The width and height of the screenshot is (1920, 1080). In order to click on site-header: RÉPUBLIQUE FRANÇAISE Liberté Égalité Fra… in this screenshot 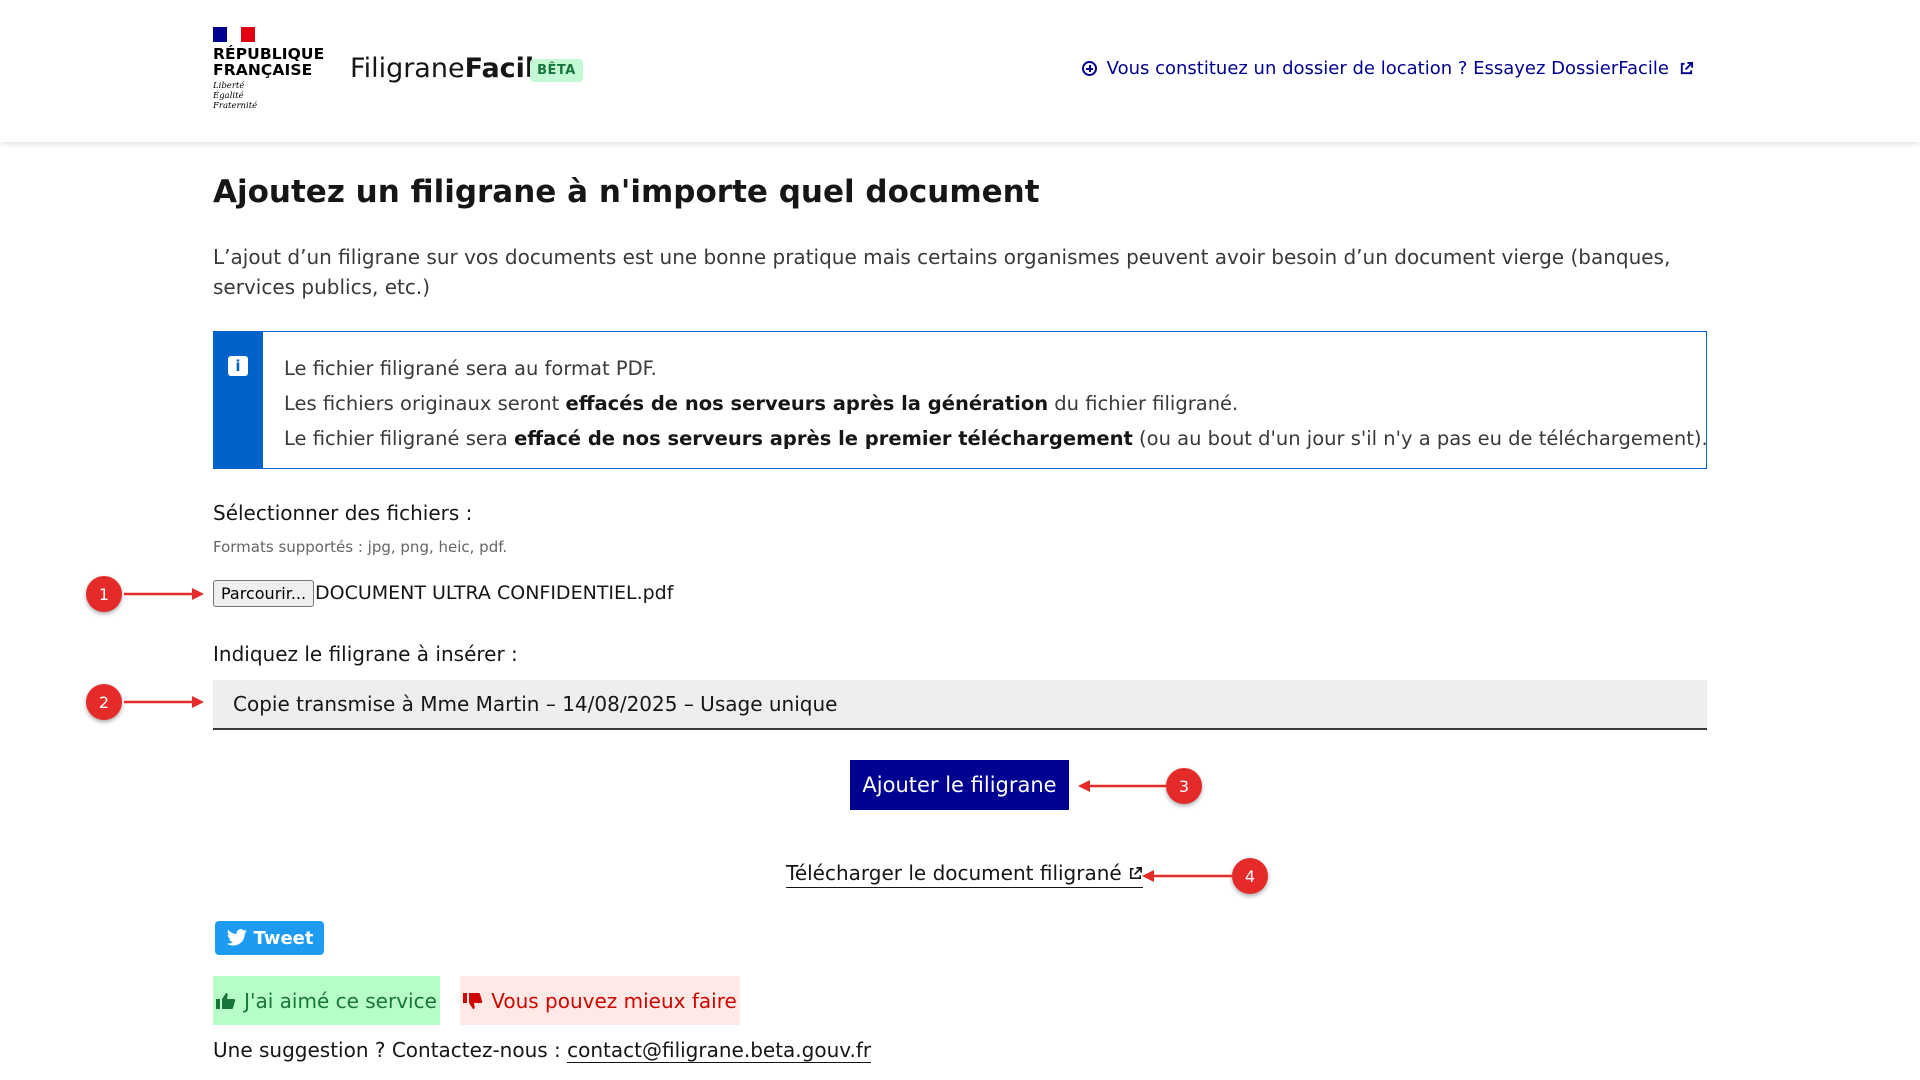, I will do `click(960, 71)`.